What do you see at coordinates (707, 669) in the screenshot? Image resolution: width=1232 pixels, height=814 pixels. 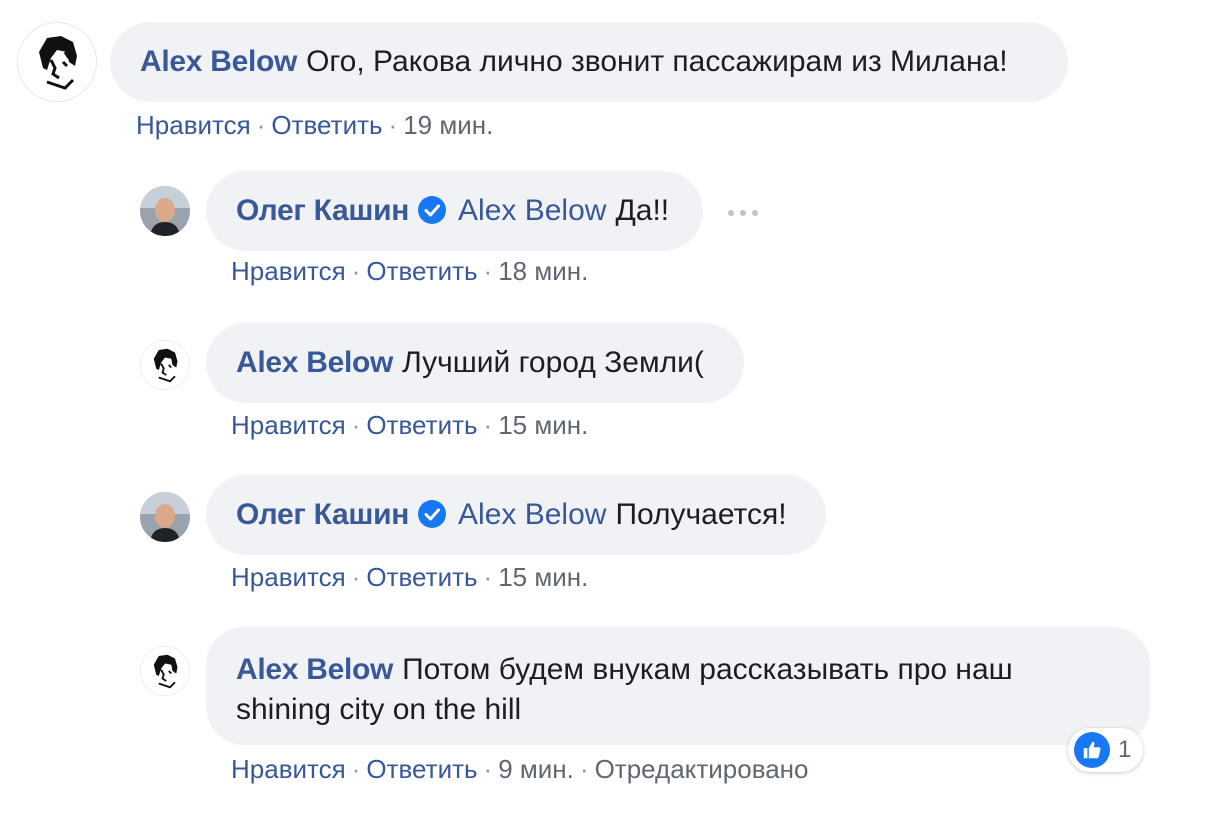 I see `comment-text: Потом будем внукам рассказывать про наш` at bounding box center [707, 669].